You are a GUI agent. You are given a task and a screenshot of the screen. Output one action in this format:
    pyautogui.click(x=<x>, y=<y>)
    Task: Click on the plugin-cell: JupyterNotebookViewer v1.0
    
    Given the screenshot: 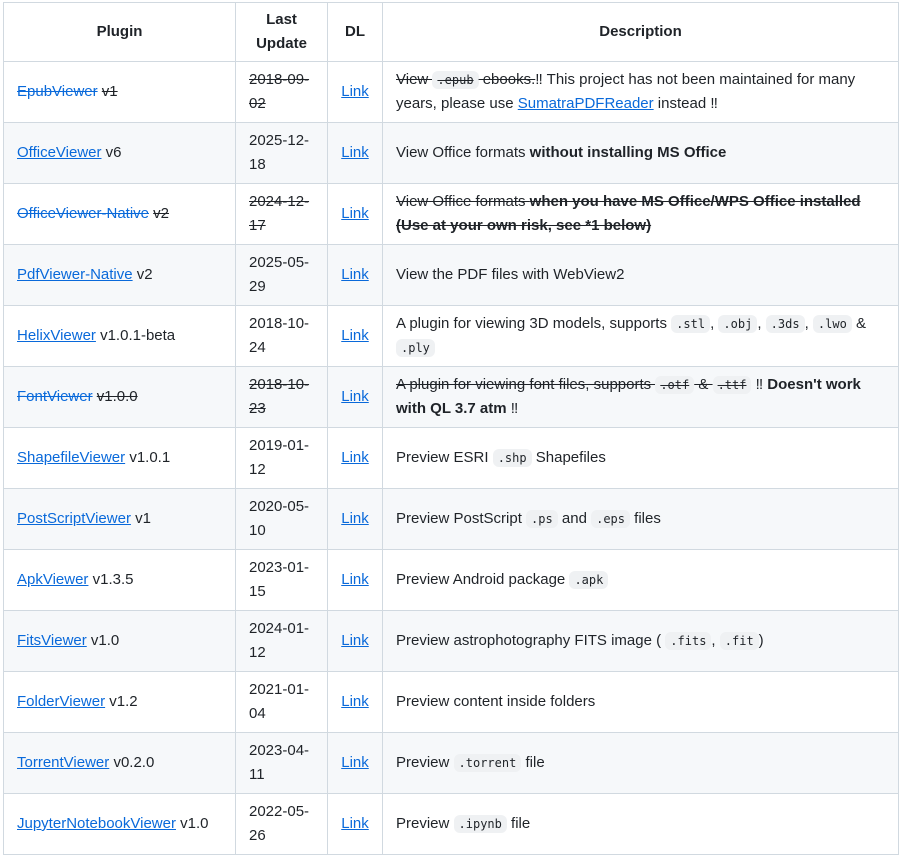 What is the action you would take?
    pyautogui.click(x=119, y=824)
    